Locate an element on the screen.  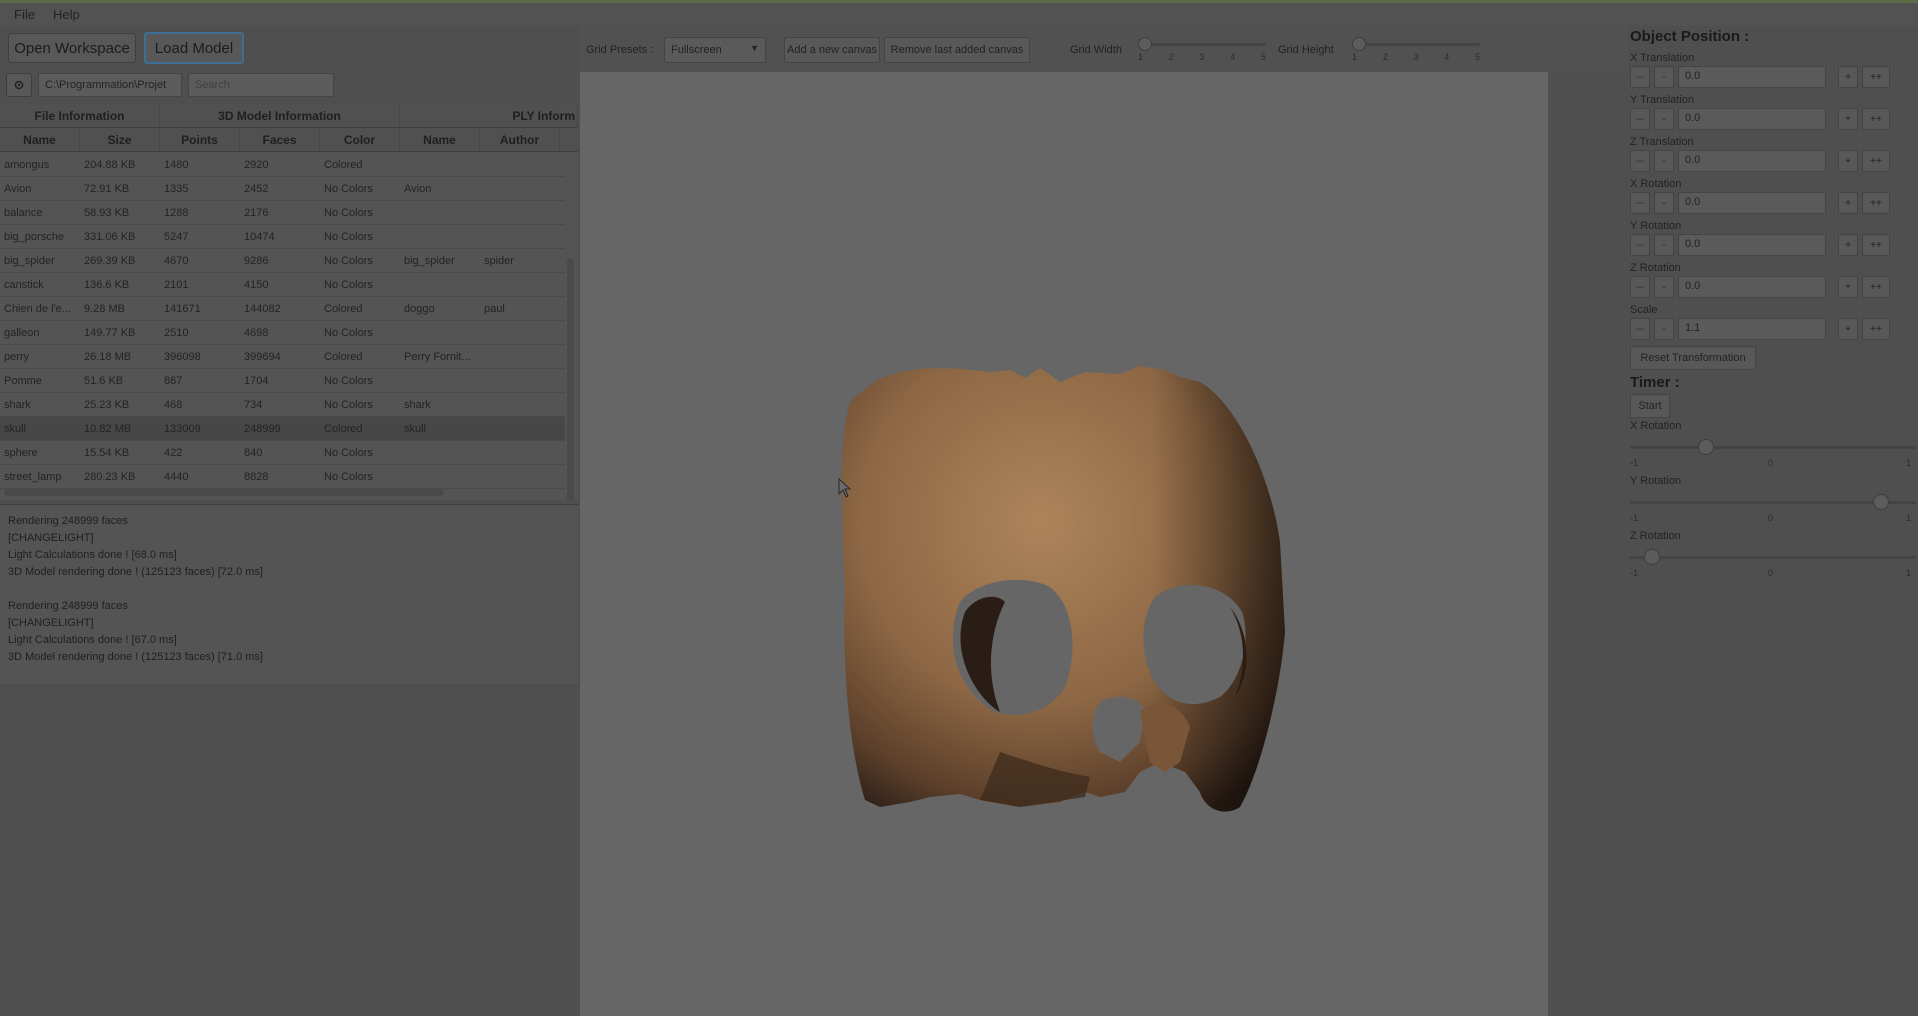
grid-width-slider: 1 2 3 4 5 is located at coordinates (1202, 47).